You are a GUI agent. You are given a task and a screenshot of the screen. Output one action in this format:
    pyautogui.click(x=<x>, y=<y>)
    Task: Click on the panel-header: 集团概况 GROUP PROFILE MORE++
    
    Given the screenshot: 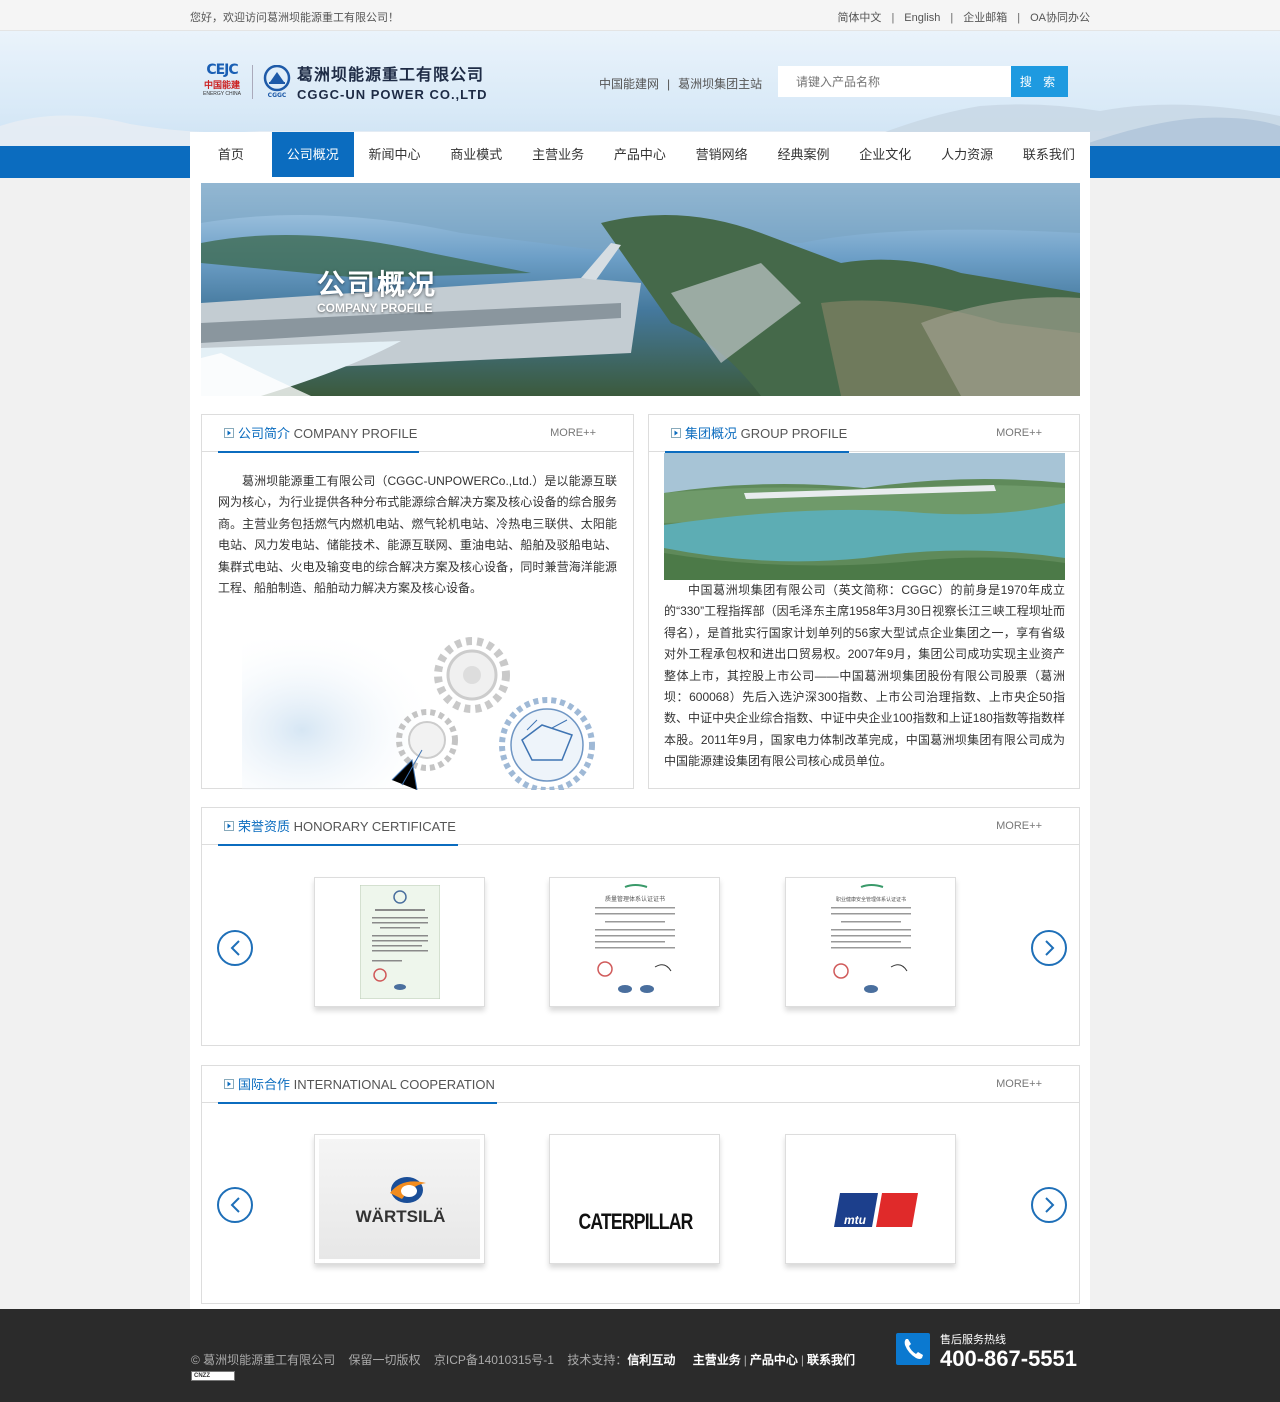 What is the action you would take?
    pyautogui.click(x=864, y=434)
    